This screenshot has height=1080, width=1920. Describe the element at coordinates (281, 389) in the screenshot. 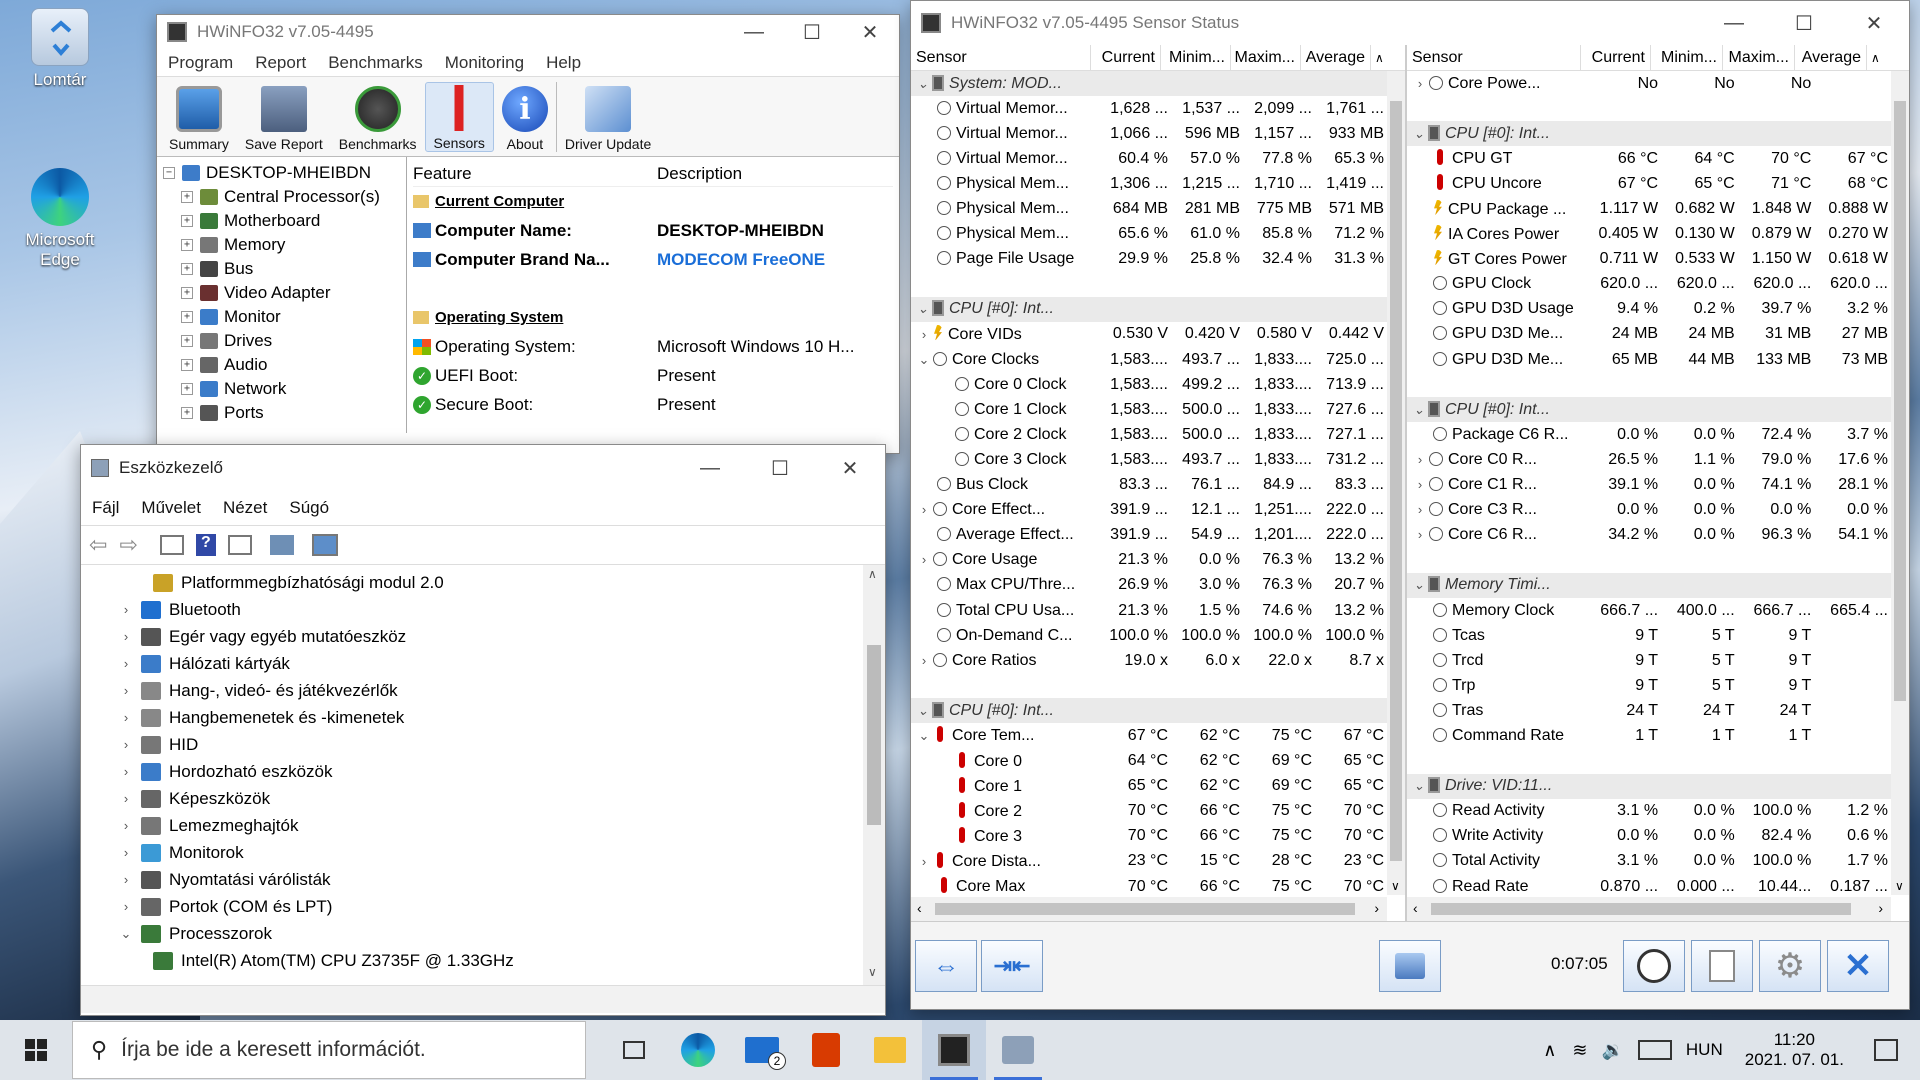

I see `tree-item: + Network` at that location.